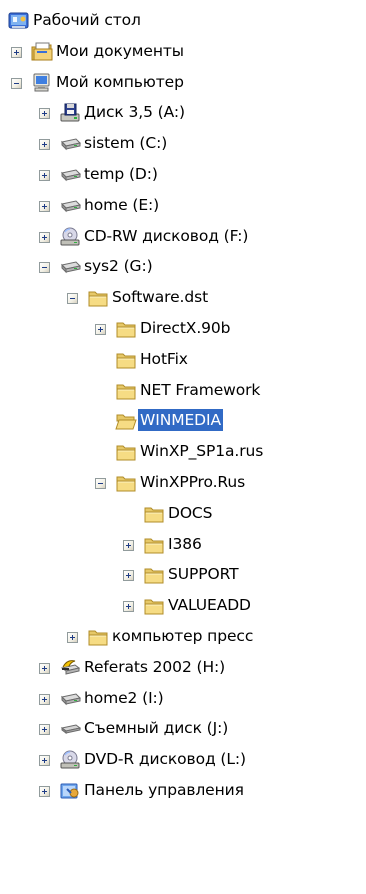 This screenshot has width=366, height=894. Describe the element at coordinates (42, 83) in the screenshot. I see `my-computer-icon` at that location.